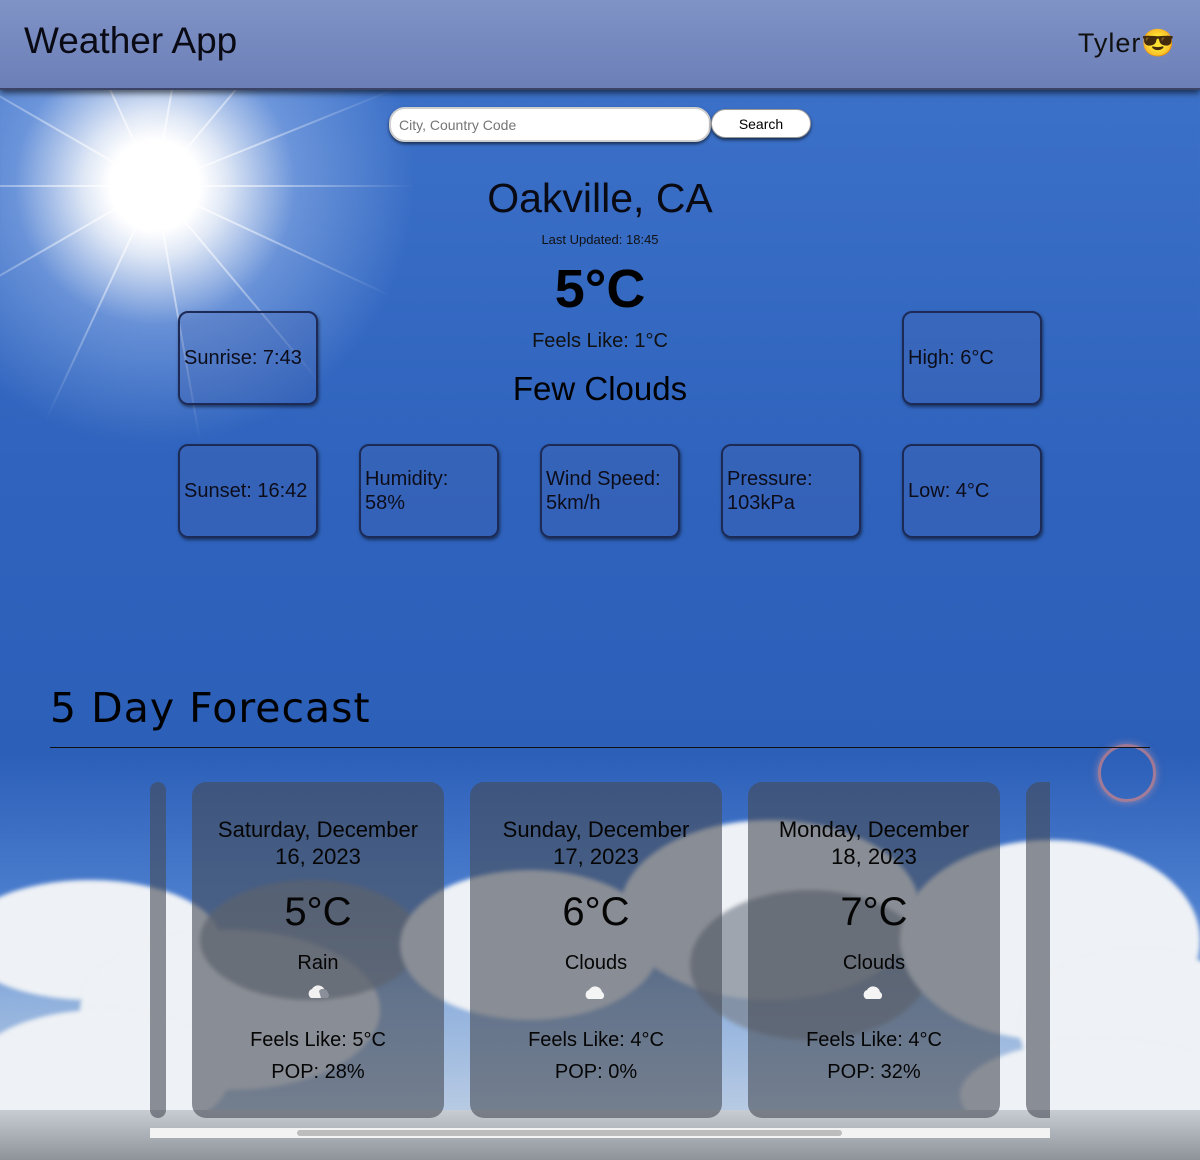 This screenshot has width=1200, height=1160. I want to click on forecast-card-partial-left, so click(158, 950).